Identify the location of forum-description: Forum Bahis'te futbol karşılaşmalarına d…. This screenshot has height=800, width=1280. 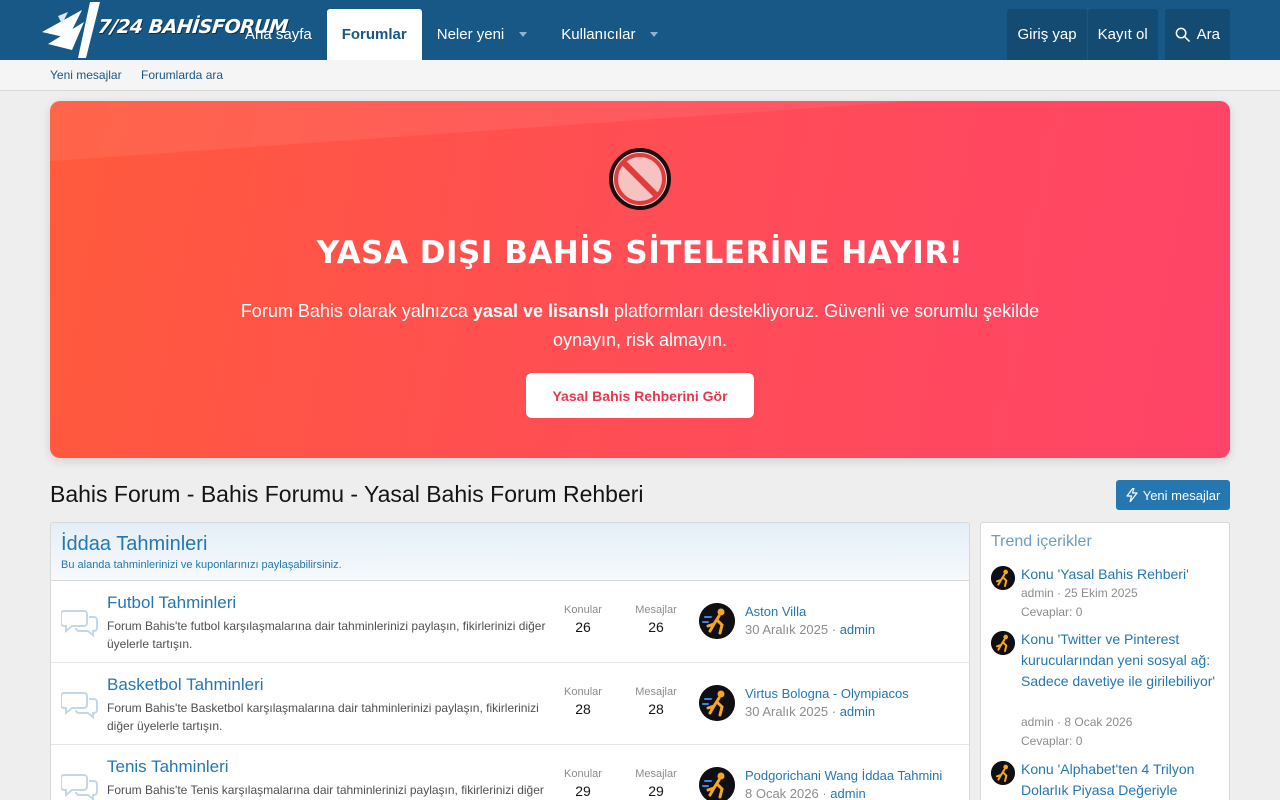
(326, 635).